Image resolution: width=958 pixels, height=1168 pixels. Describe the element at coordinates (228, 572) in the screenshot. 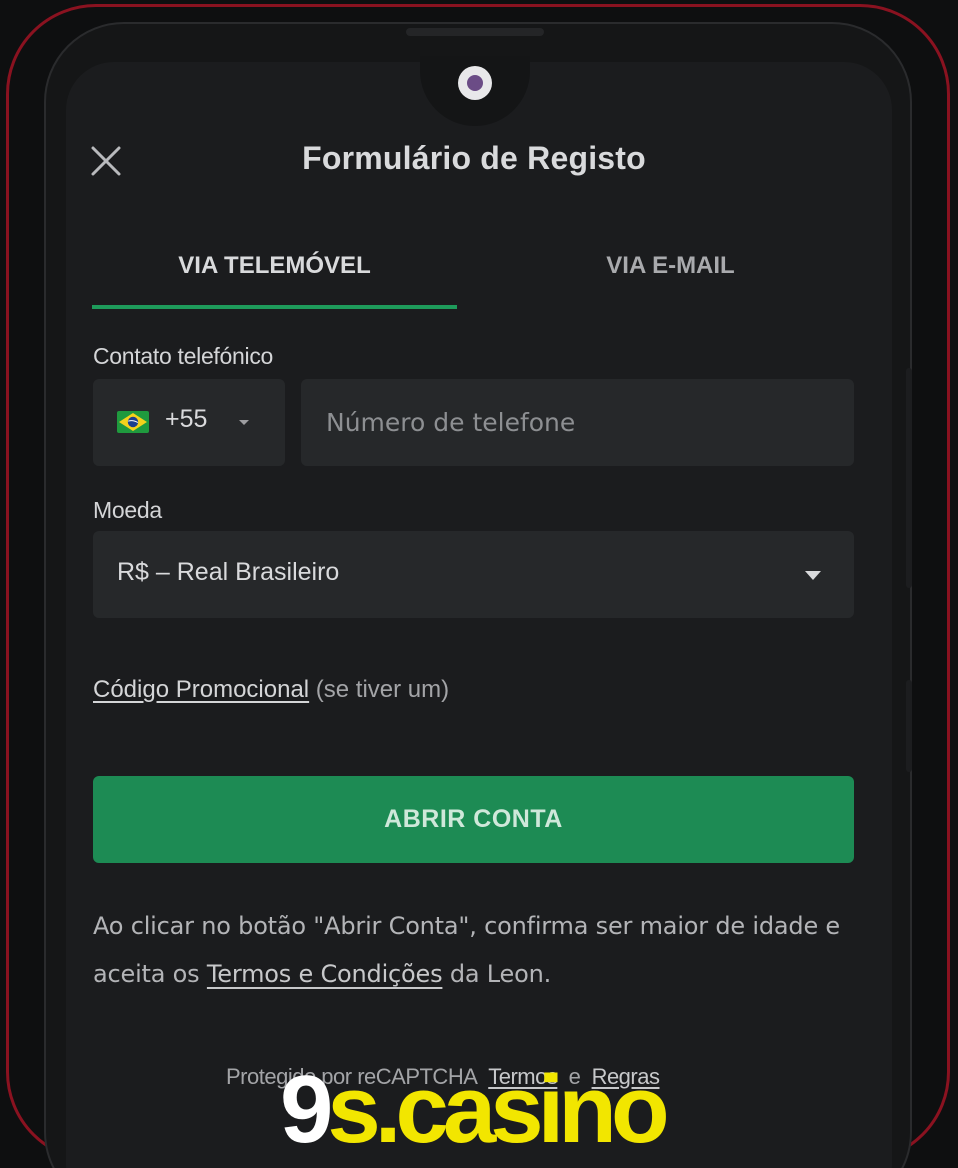

I see `currency-value: R$ – Real Brasileiro` at that location.